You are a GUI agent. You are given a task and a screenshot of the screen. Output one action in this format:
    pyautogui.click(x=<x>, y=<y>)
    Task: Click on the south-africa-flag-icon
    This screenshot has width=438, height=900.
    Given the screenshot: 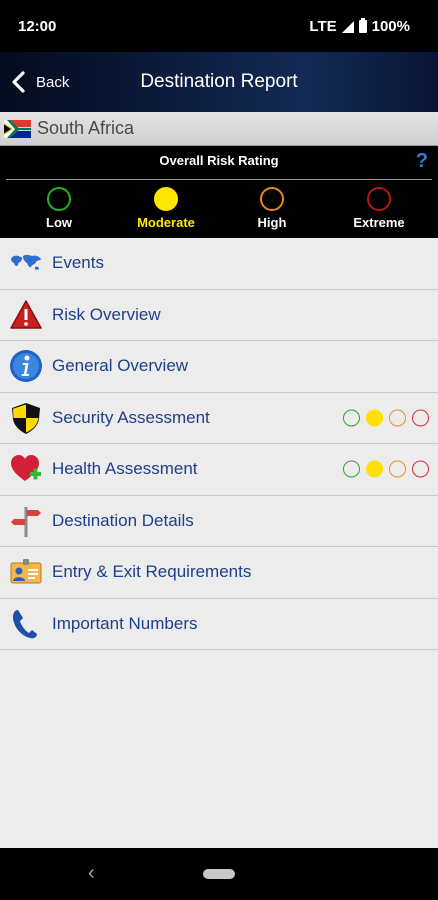 What is the action you would take?
    pyautogui.click(x=17, y=128)
    